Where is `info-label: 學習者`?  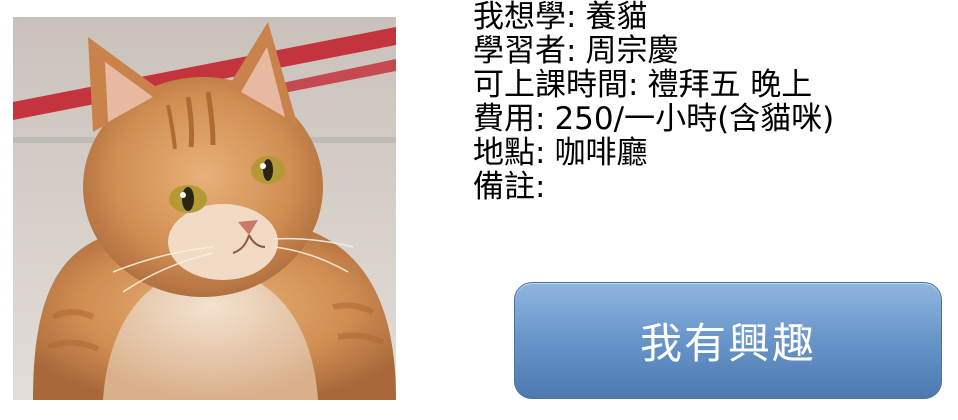
info-label: 學習者 is located at coordinates (524, 51).